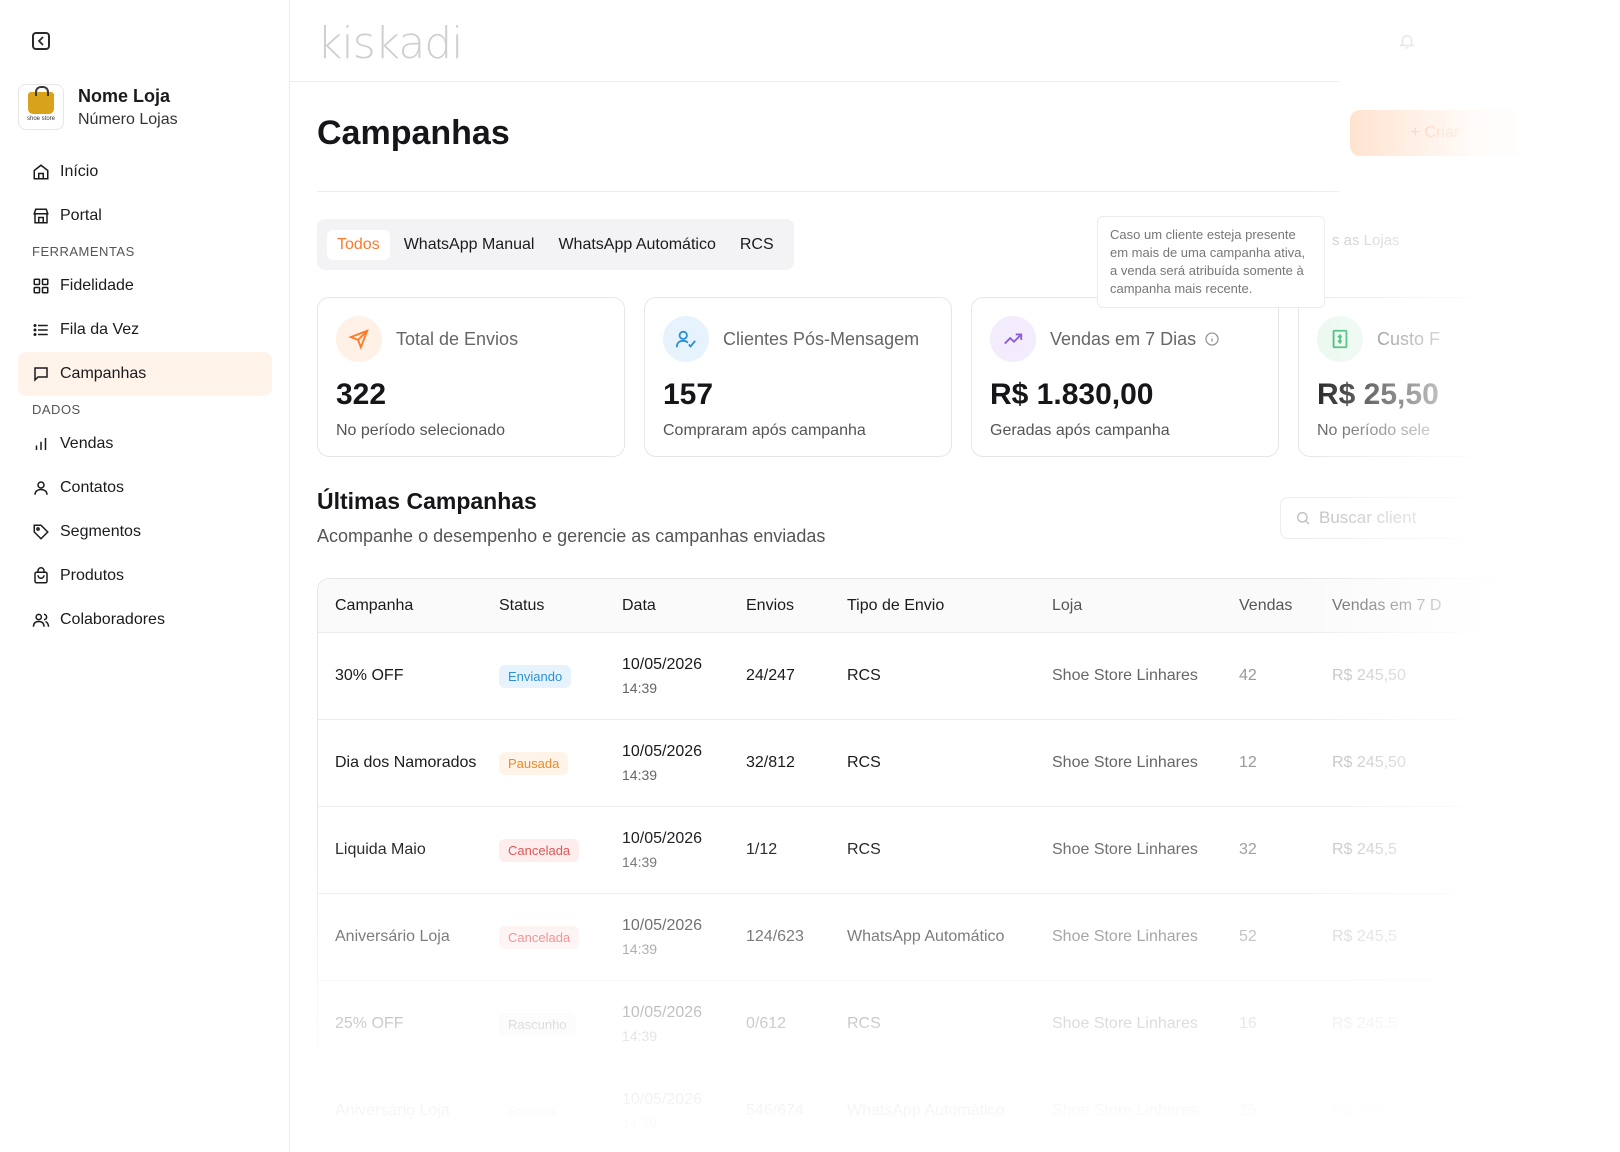  What do you see at coordinates (145, 576) in the screenshot?
I see `sidebar-item-produtos: Produtos` at bounding box center [145, 576].